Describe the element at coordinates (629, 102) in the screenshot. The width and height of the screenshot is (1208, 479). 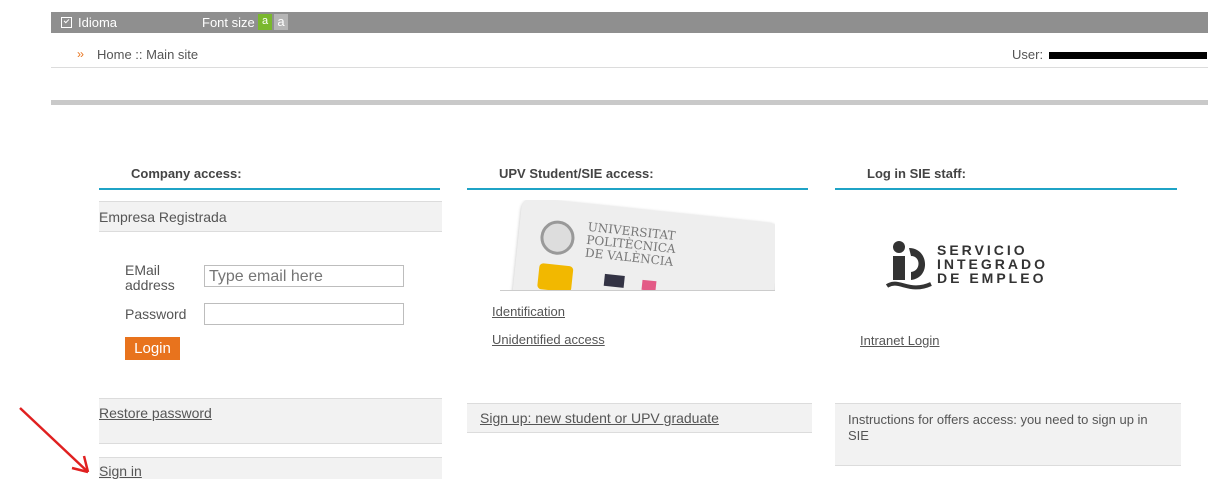
I see `divider` at that location.